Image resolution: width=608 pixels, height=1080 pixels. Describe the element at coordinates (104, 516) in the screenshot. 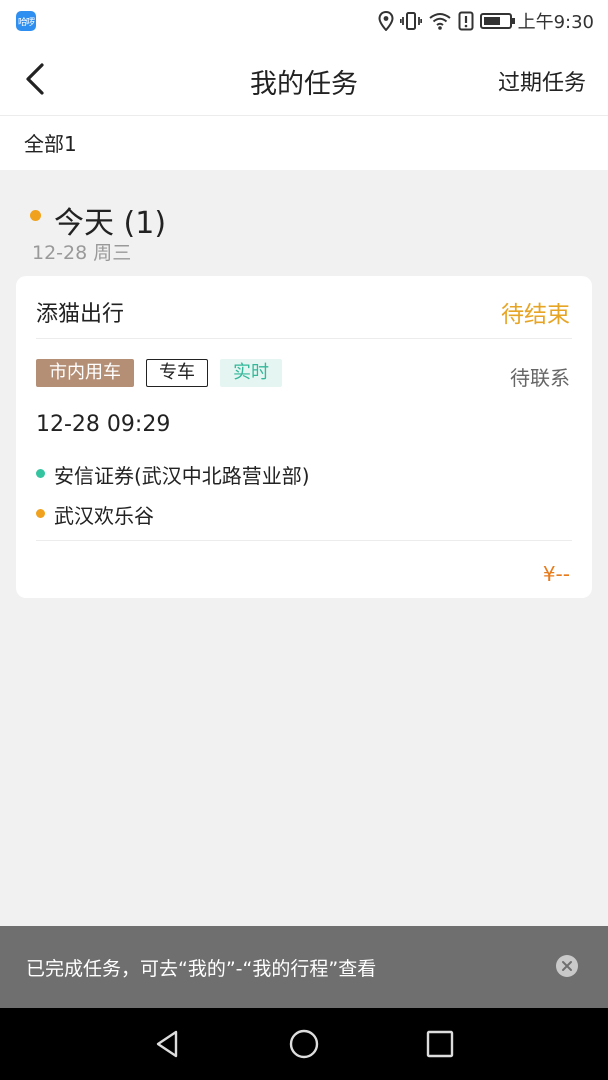

I see `route-to-text: 武汉欢乐谷` at that location.